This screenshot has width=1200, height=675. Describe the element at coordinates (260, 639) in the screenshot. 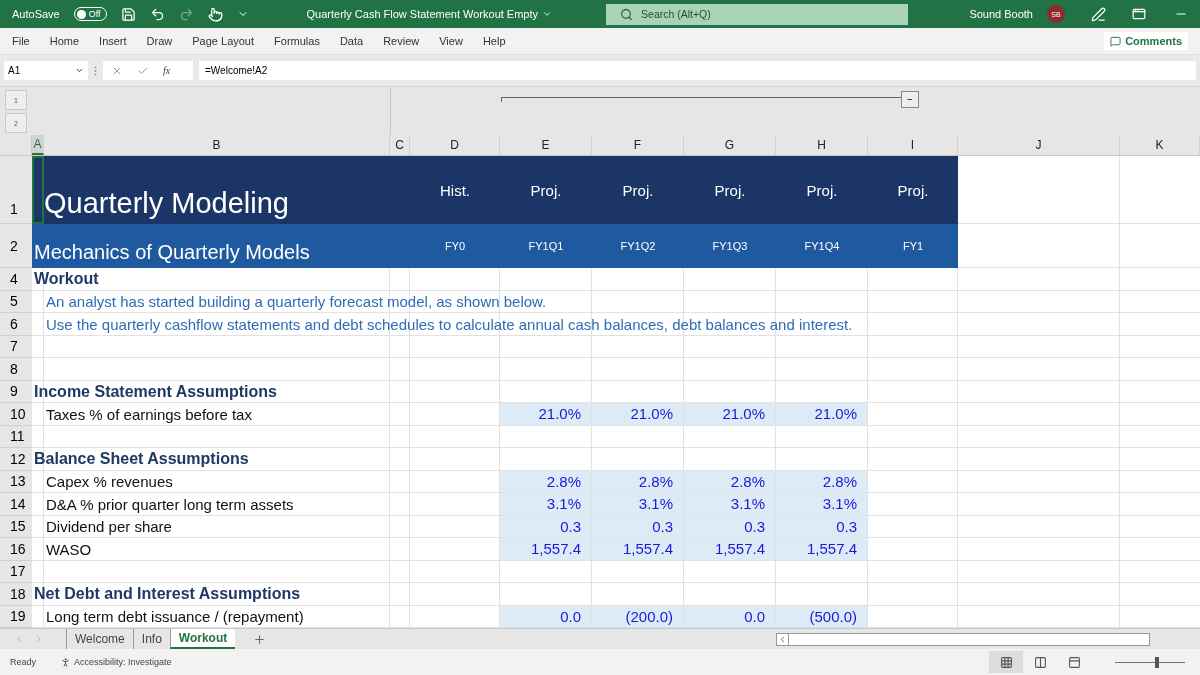

I see `add-sheet-icon` at that location.